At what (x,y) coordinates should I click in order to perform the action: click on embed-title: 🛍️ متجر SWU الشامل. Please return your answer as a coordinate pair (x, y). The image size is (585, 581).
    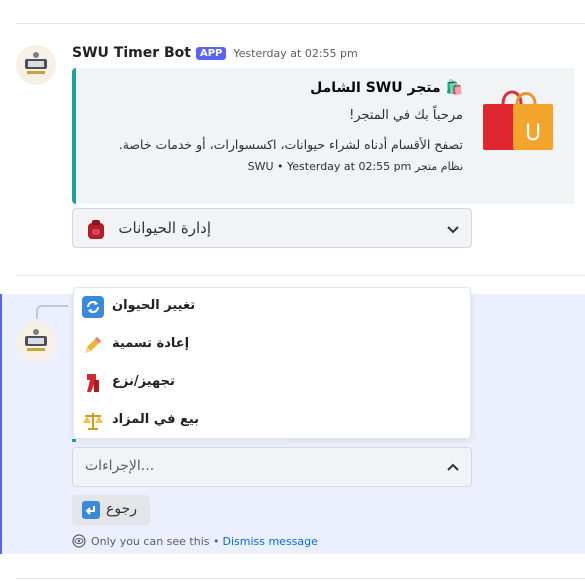
    Looking at the image, I should click on (386, 88).